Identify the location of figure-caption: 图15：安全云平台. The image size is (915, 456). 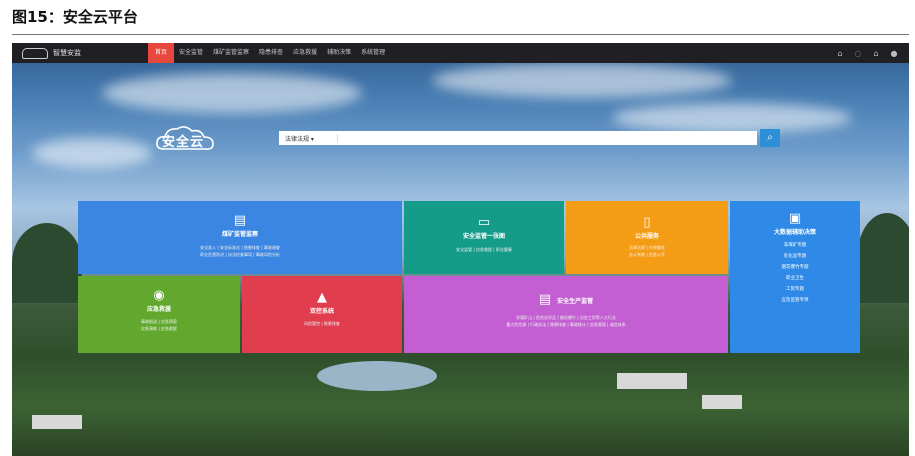
(75, 17).